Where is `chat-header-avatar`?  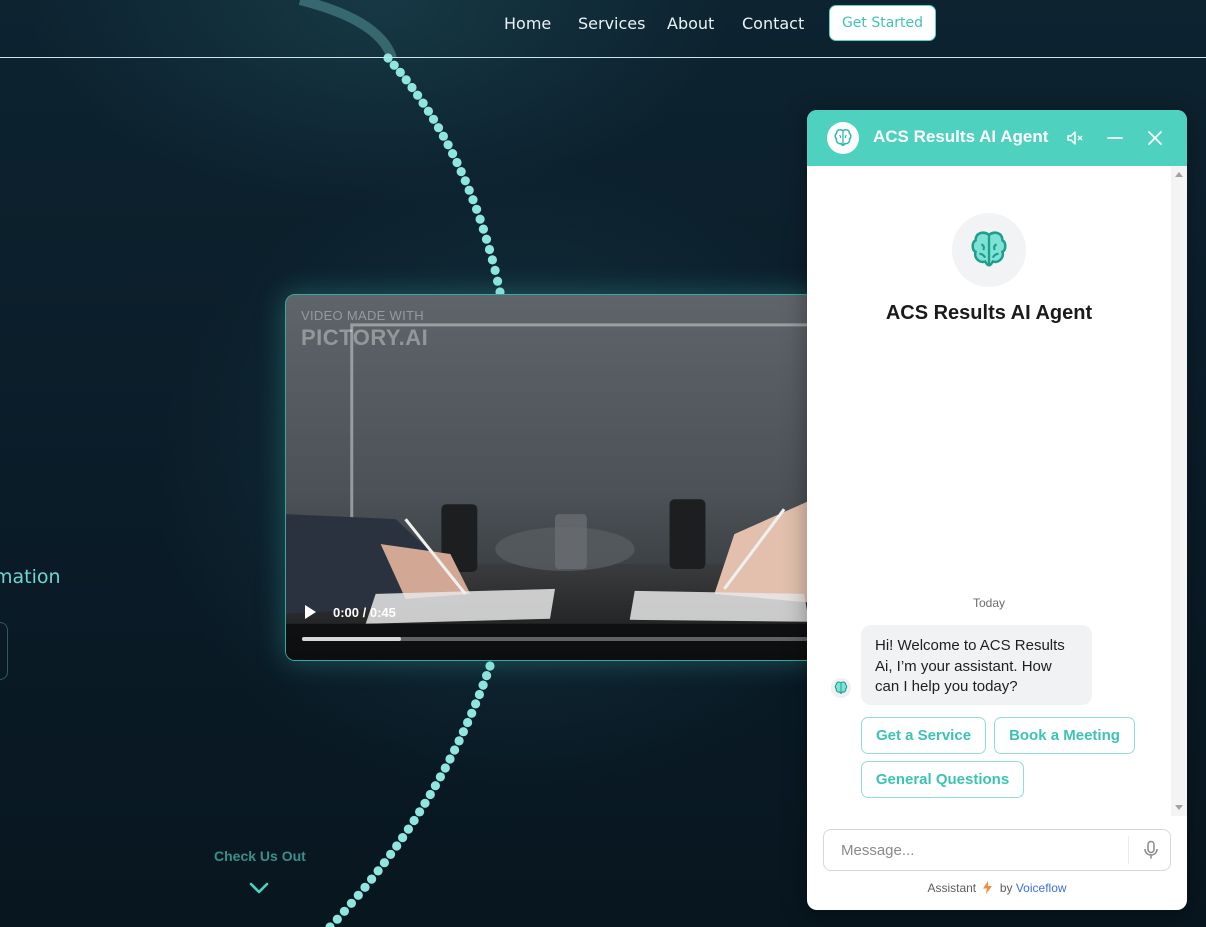
chat-header-avatar is located at coordinates (843, 138).